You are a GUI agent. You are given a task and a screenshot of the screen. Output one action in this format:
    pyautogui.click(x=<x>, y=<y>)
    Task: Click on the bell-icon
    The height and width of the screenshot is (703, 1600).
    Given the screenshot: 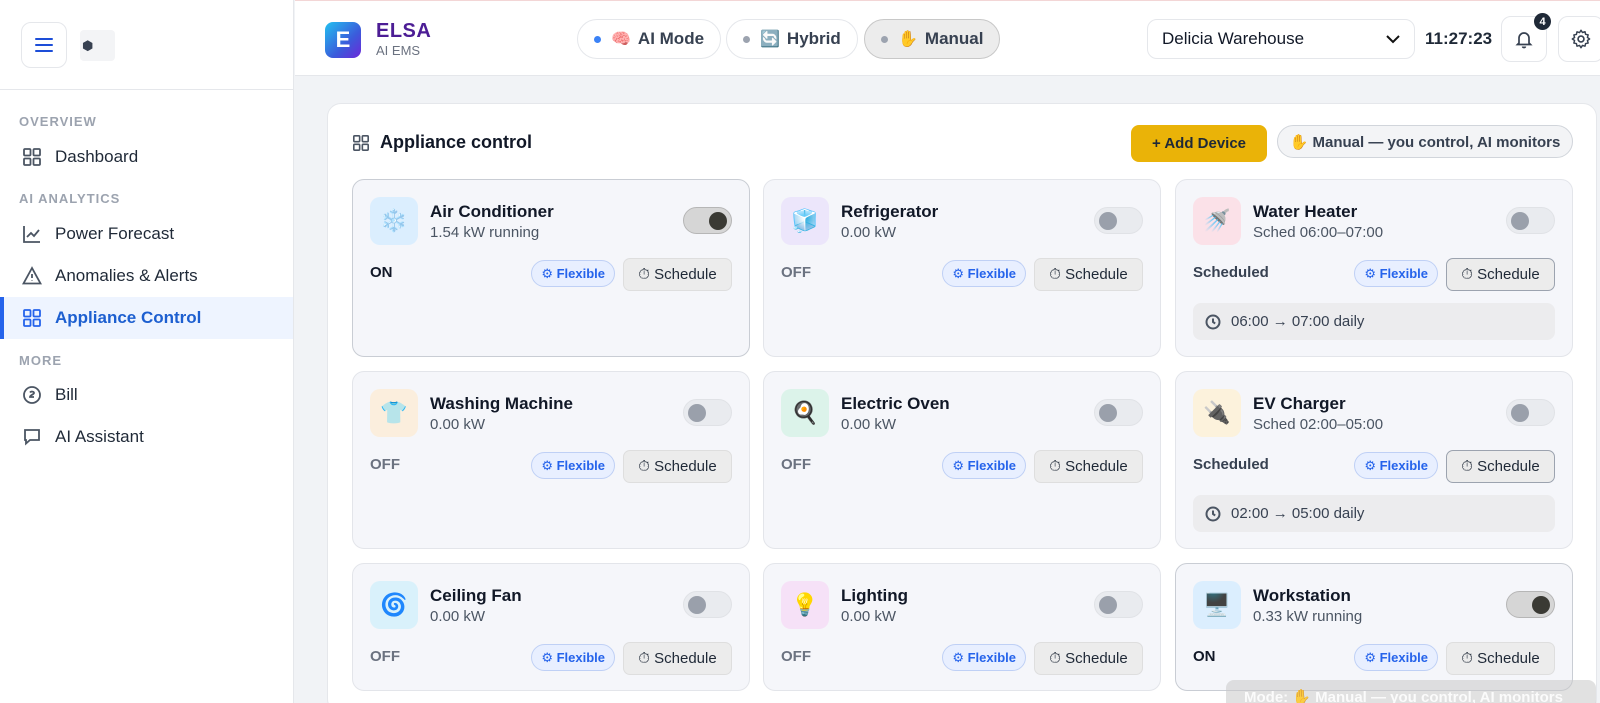 What is the action you would take?
    pyautogui.click(x=1524, y=40)
    